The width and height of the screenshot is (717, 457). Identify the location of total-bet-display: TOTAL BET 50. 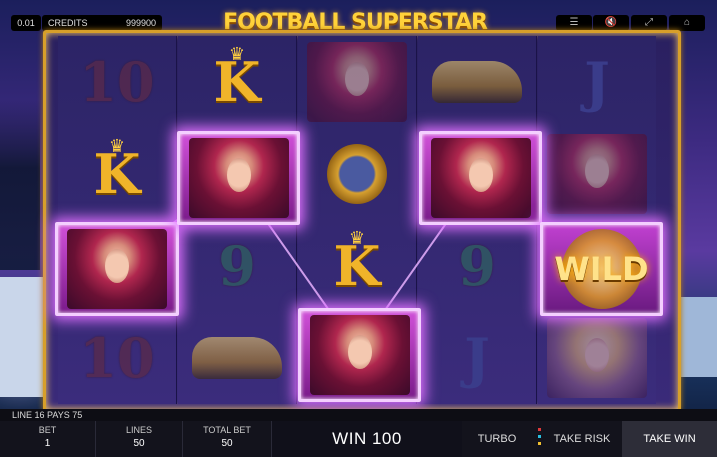
(227, 439).